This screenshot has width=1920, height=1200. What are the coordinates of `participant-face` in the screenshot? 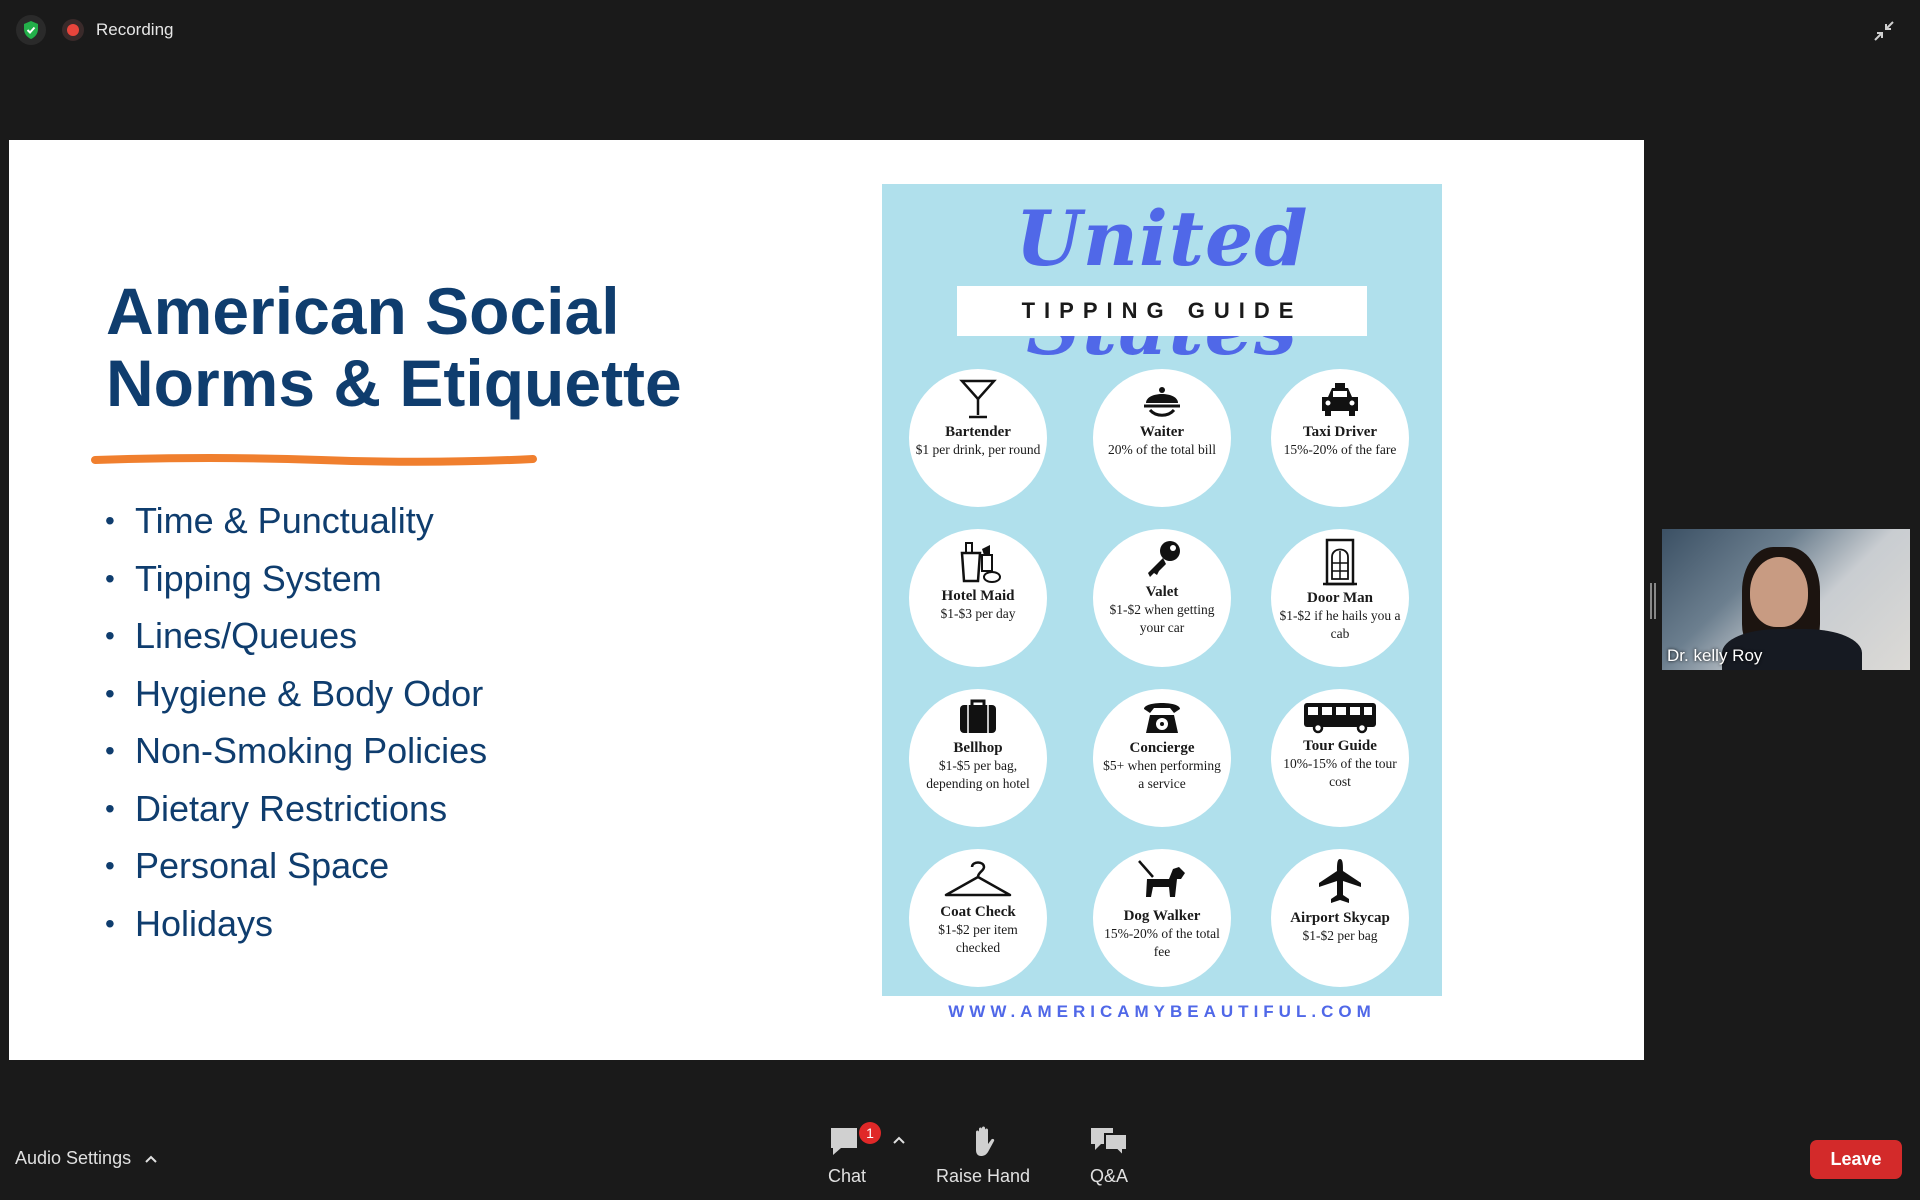 It's located at (1779, 592).